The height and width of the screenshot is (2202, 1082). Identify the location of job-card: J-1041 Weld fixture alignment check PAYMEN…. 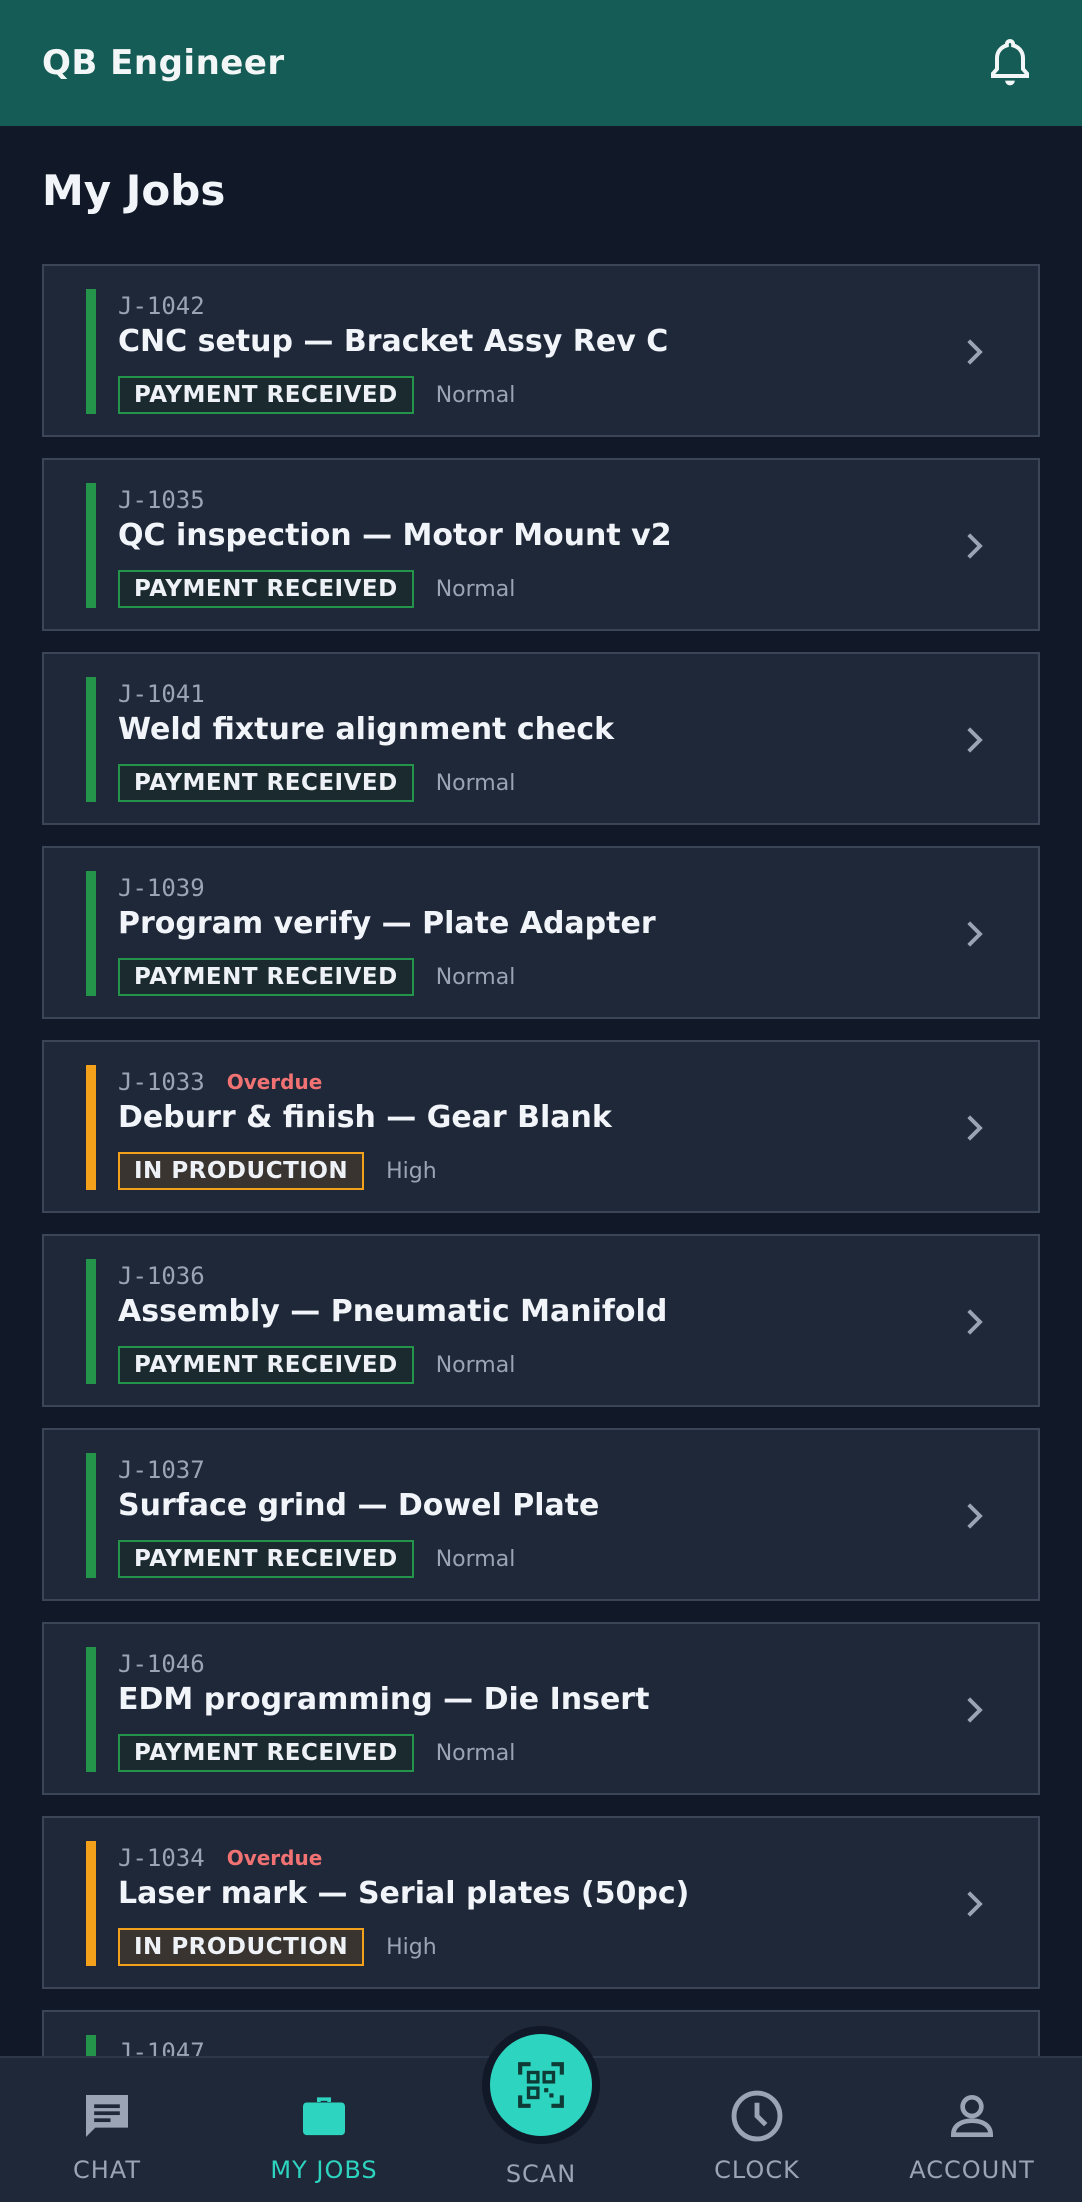
(541, 738).